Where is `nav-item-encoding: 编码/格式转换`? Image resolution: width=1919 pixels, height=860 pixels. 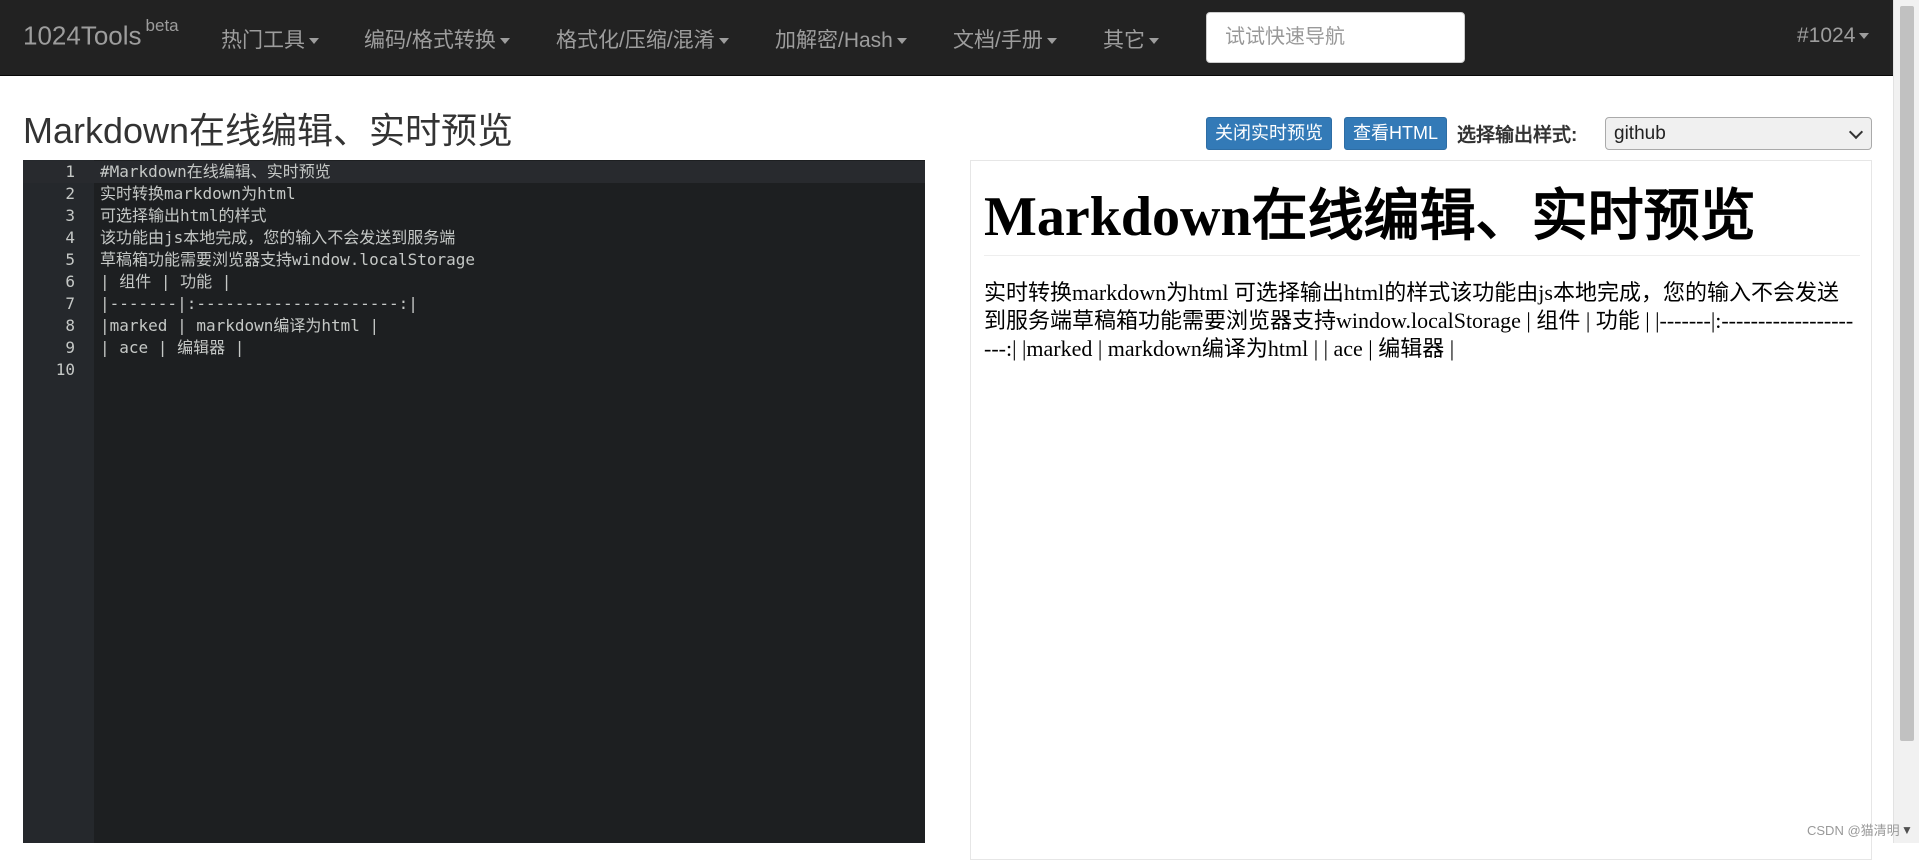 nav-item-encoding: 编码/格式转换 is located at coordinates (437, 39).